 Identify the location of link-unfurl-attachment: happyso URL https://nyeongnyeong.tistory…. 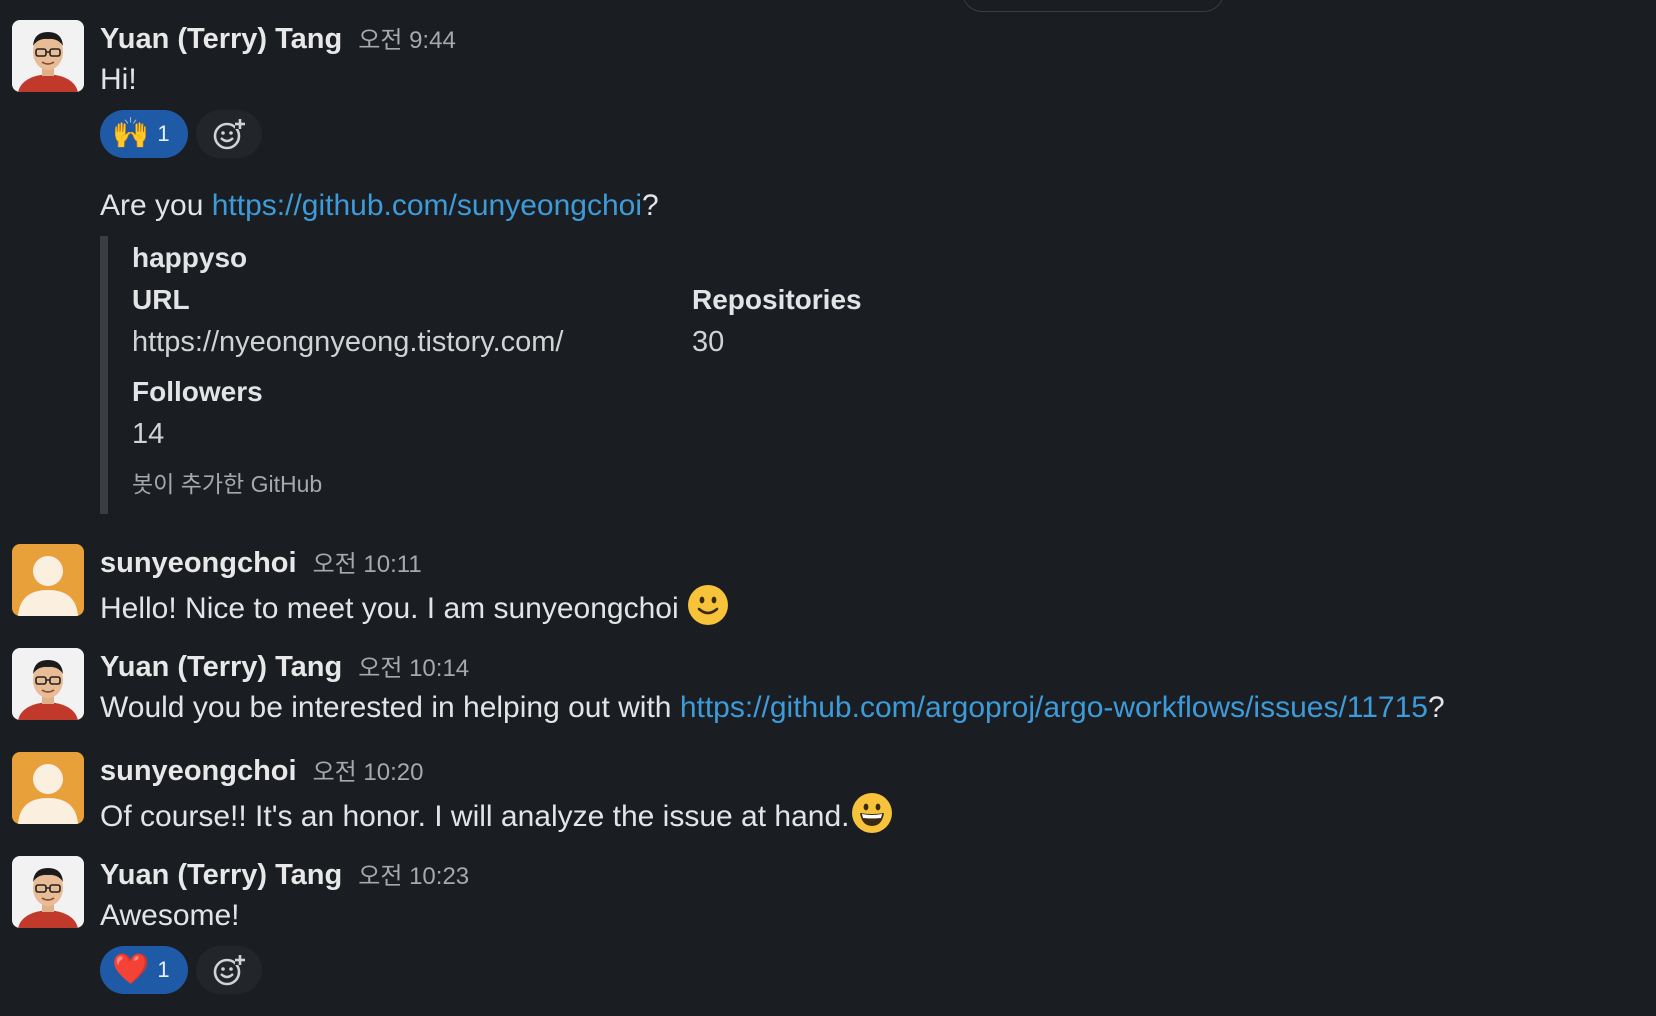
(510, 375).